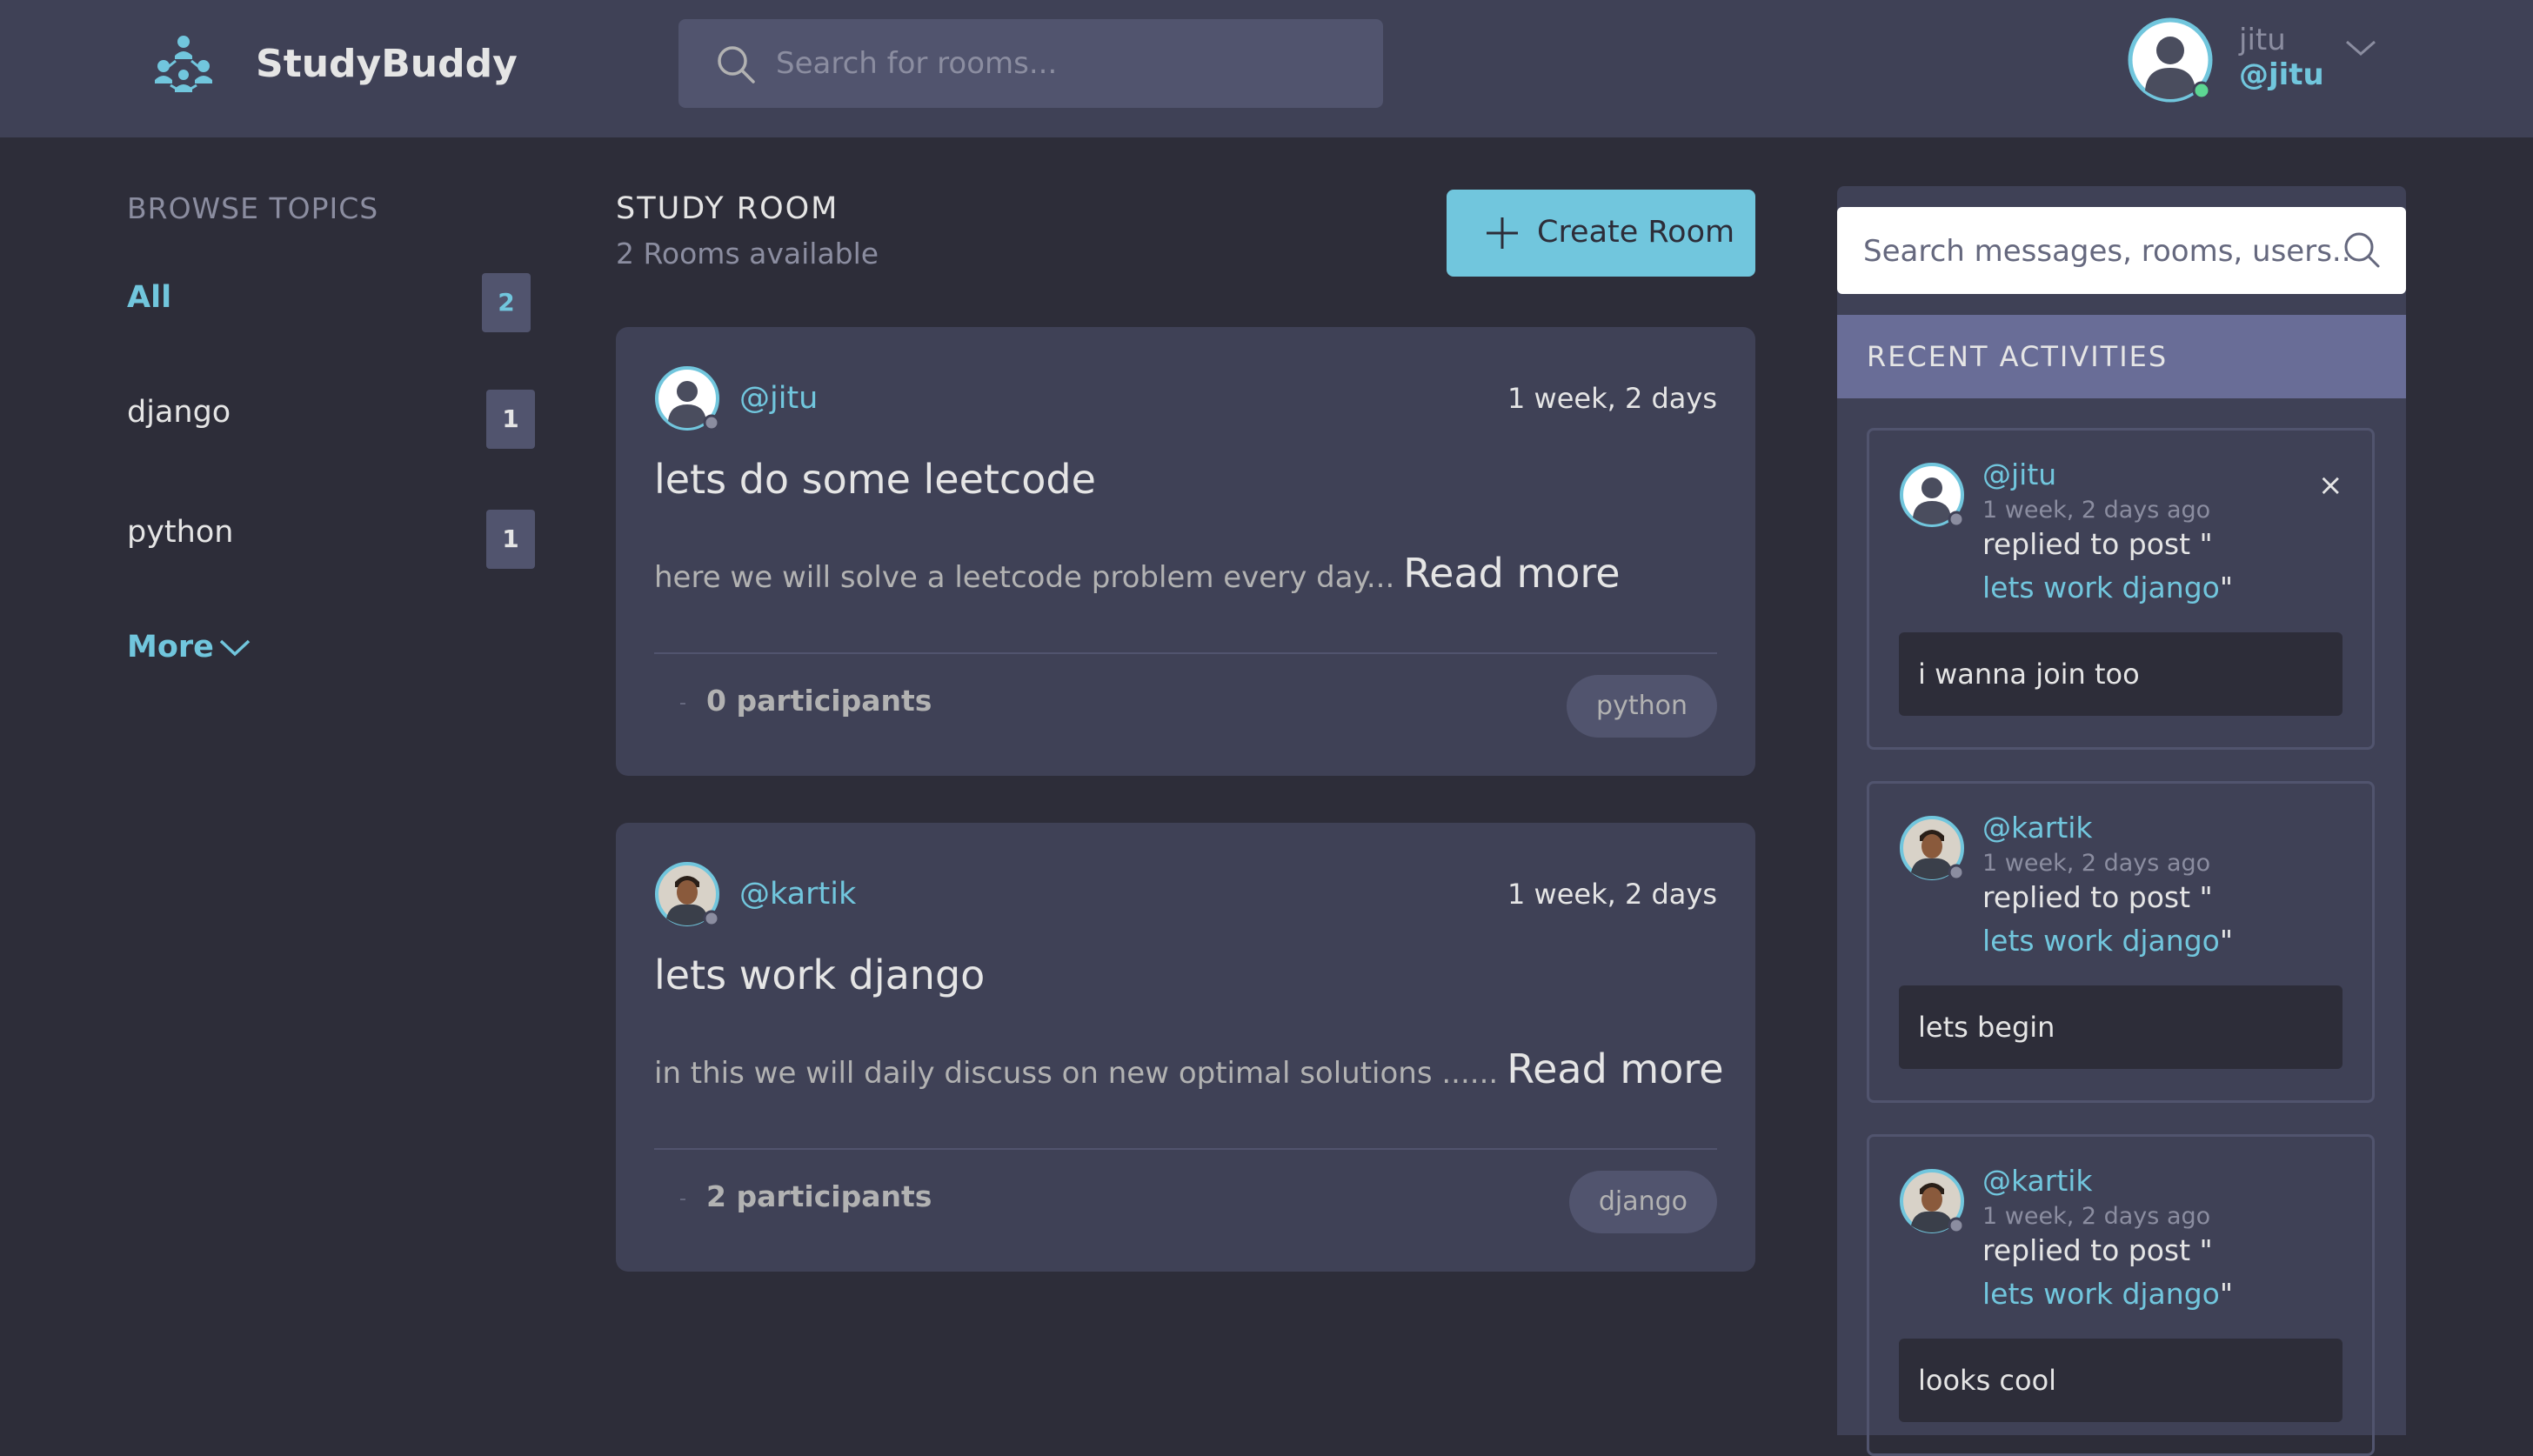  Describe the element at coordinates (2281, 74) in the screenshot. I see `user-handle: @jitu` at that location.